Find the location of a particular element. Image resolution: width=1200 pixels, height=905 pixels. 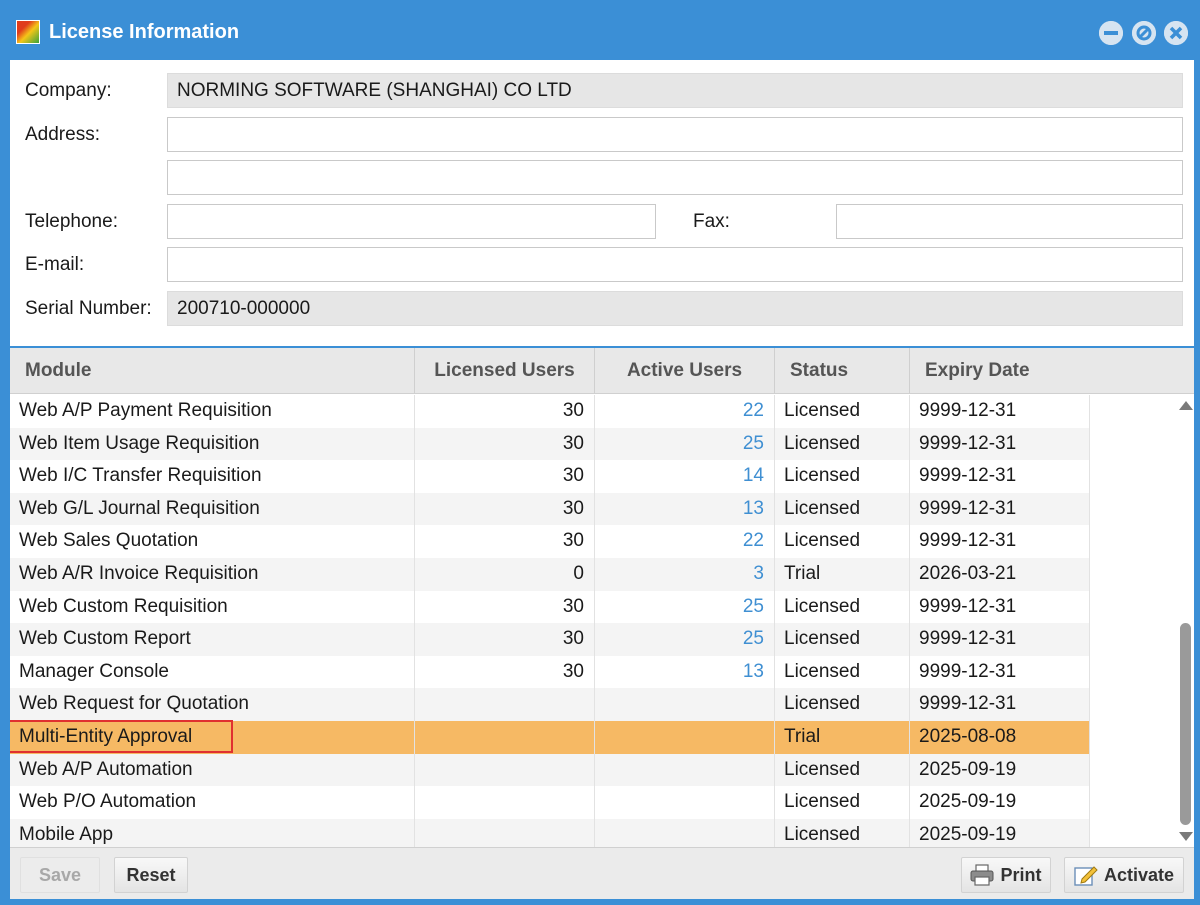

expiry-date-cell: 2025-08-08 is located at coordinates (1000, 737).